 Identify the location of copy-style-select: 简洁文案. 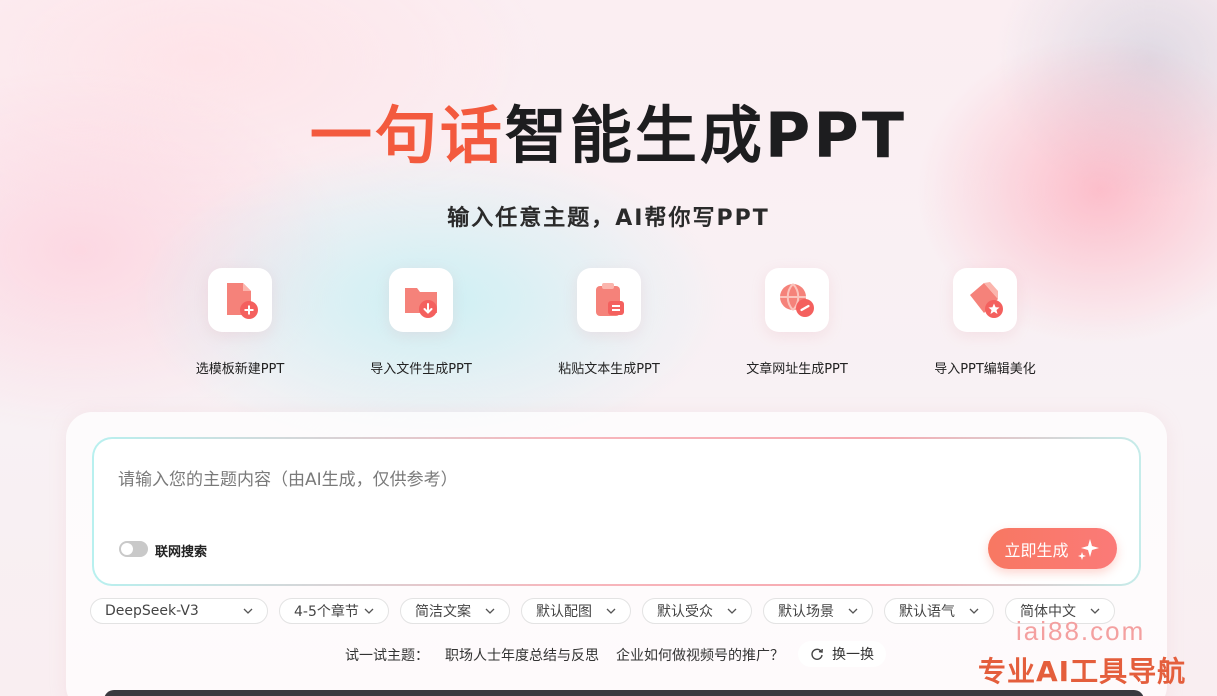
(455, 611).